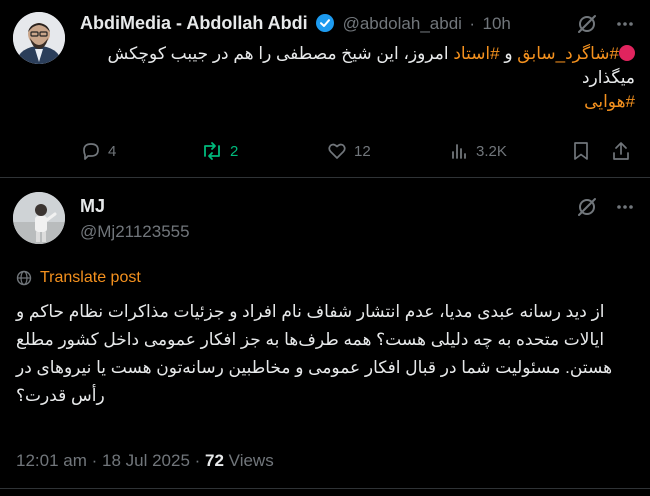 This screenshot has width=650, height=496. What do you see at coordinates (348, 151) in the screenshot?
I see `like-button: 12` at bounding box center [348, 151].